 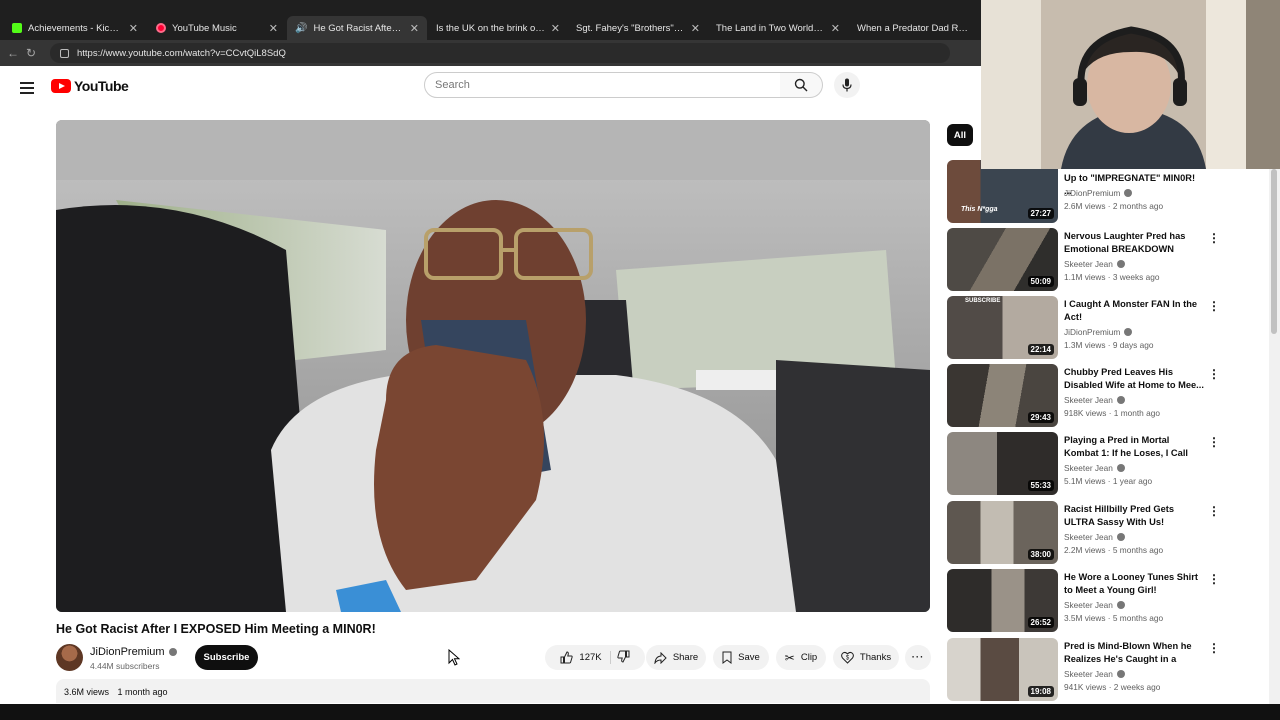 What do you see at coordinates (640, 712) in the screenshot?
I see `window-bottom-bar` at bounding box center [640, 712].